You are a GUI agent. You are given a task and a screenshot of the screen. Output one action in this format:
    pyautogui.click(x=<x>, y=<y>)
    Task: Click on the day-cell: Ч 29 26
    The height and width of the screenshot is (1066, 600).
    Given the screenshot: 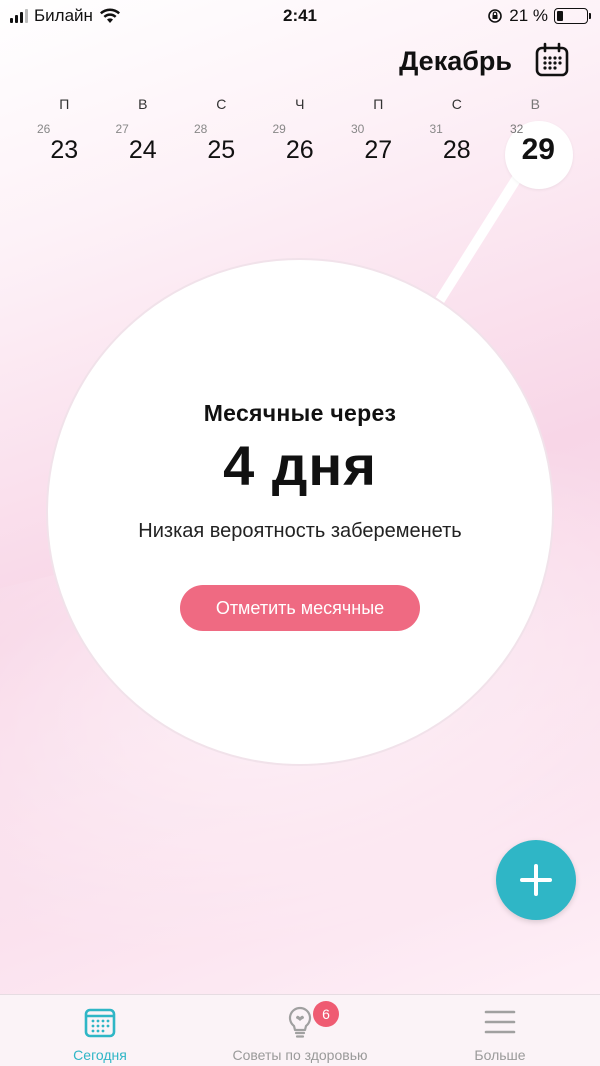 What is the action you would take?
    pyautogui.click(x=300, y=136)
    